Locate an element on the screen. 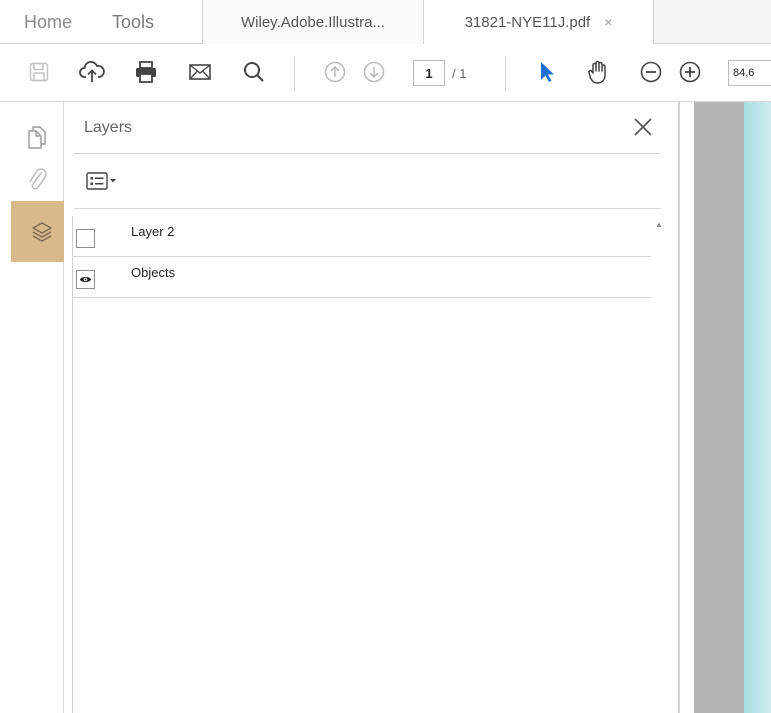  layers-icon is located at coordinates (41, 231).